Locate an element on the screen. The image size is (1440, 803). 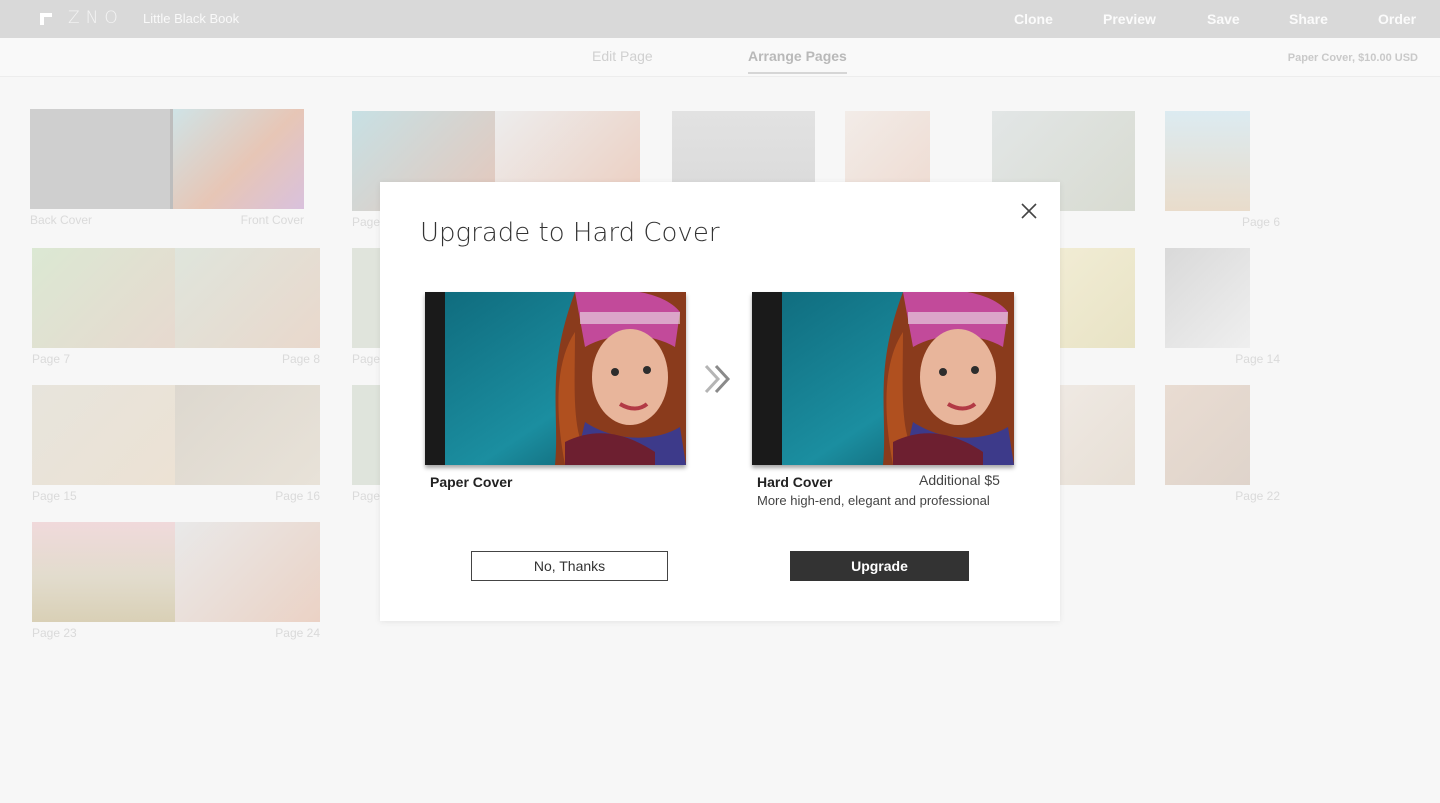
spread-cover: Back Cover Front Cover is located at coordinates (167, 169).